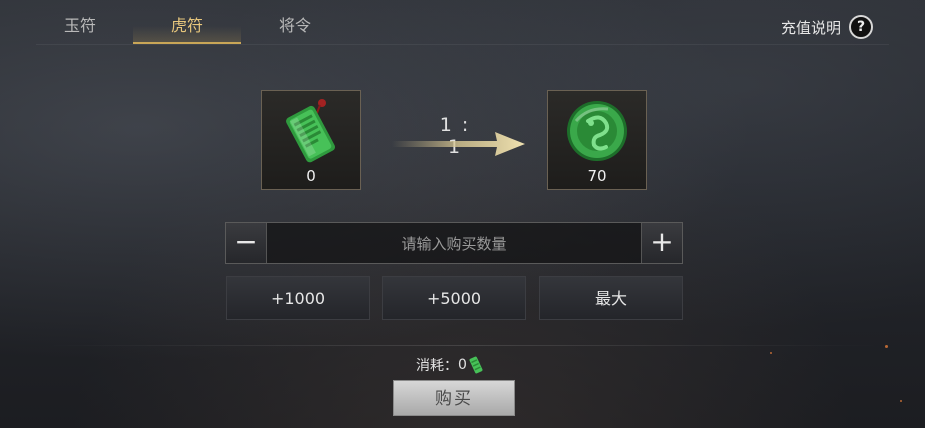 This screenshot has height=428, width=925. Describe the element at coordinates (462, 345) in the screenshot. I see `section-divider` at that location.